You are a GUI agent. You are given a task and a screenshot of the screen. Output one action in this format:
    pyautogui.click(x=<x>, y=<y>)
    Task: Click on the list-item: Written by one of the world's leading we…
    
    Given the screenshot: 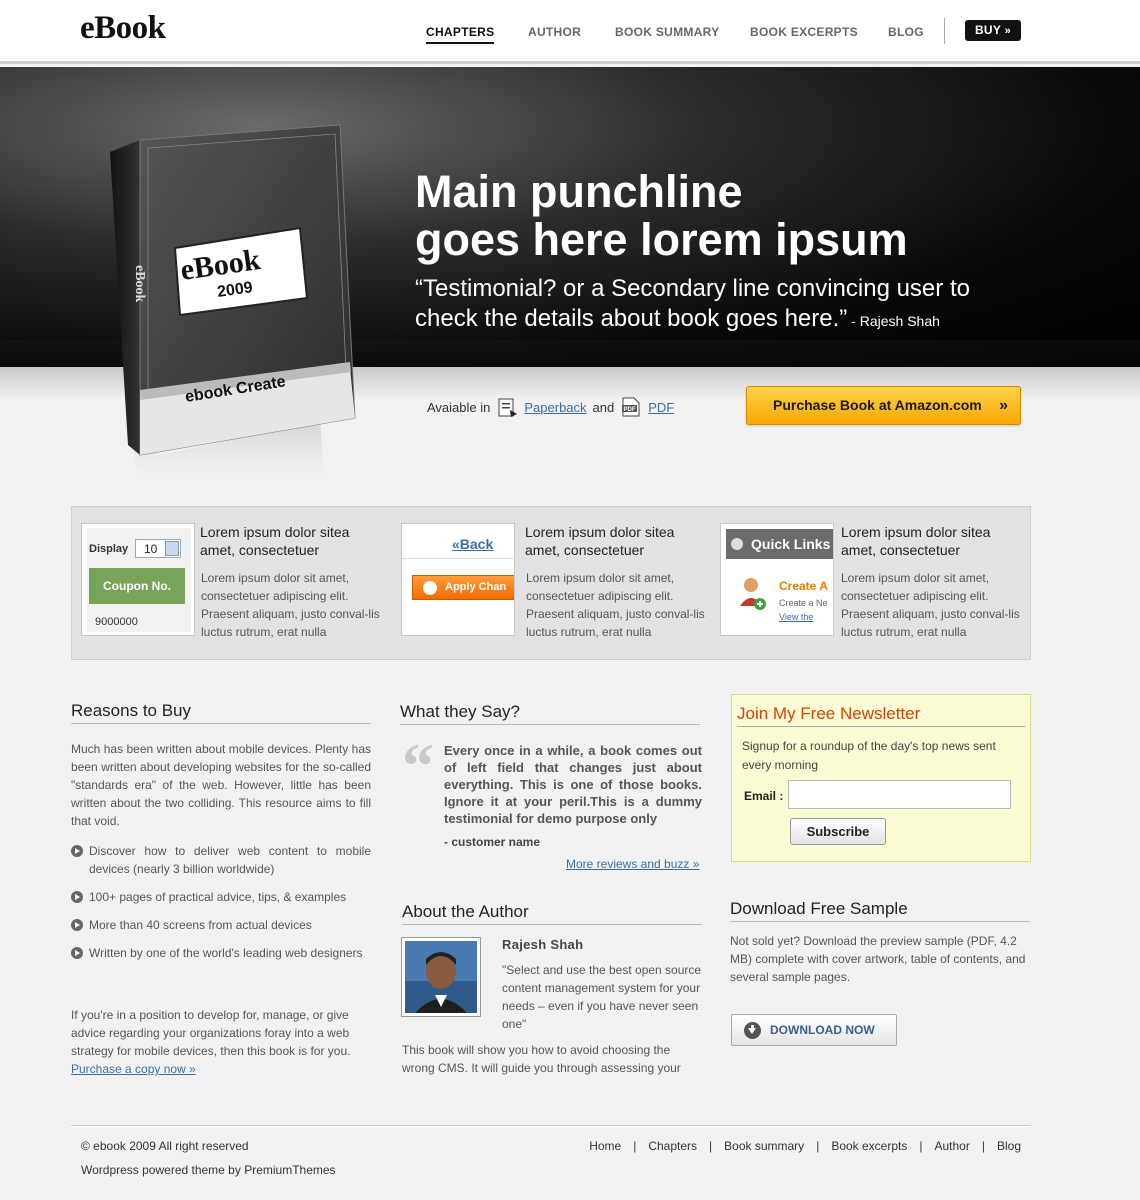 What is the action you would take?
    pyautogui.click(x=221, y=953)
    